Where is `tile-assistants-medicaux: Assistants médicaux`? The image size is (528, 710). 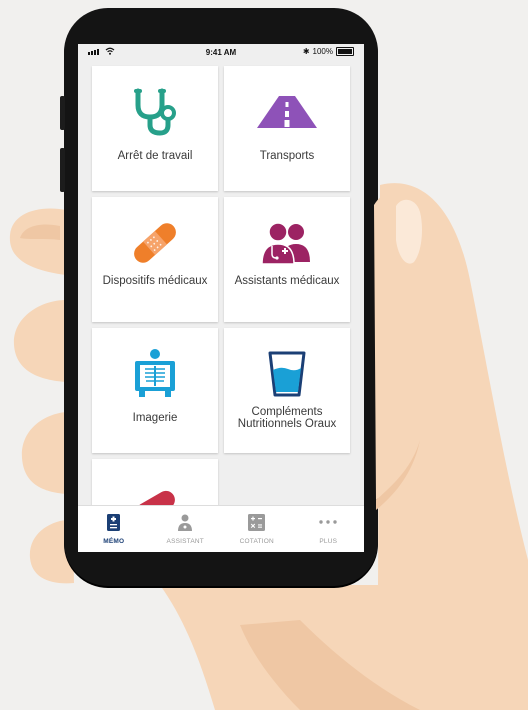 tile-assistants-medicaux: Assistants médicaux is located at coordinates (287, 259).